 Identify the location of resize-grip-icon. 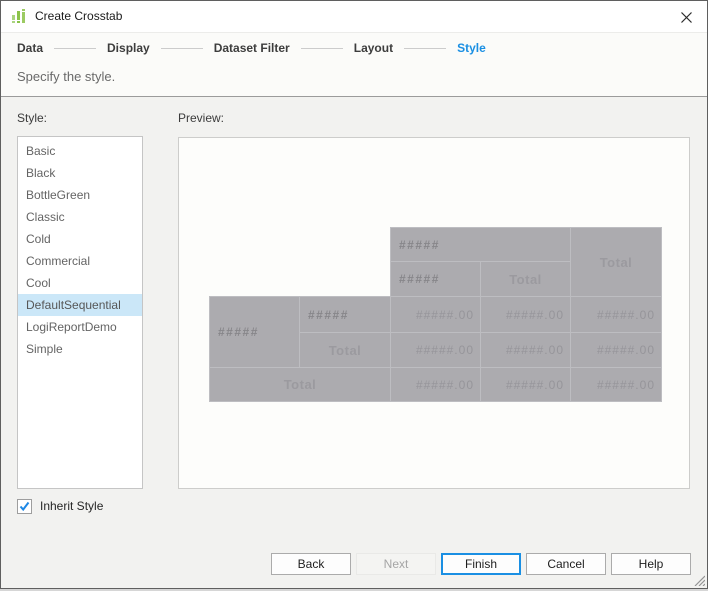
(700, 581).